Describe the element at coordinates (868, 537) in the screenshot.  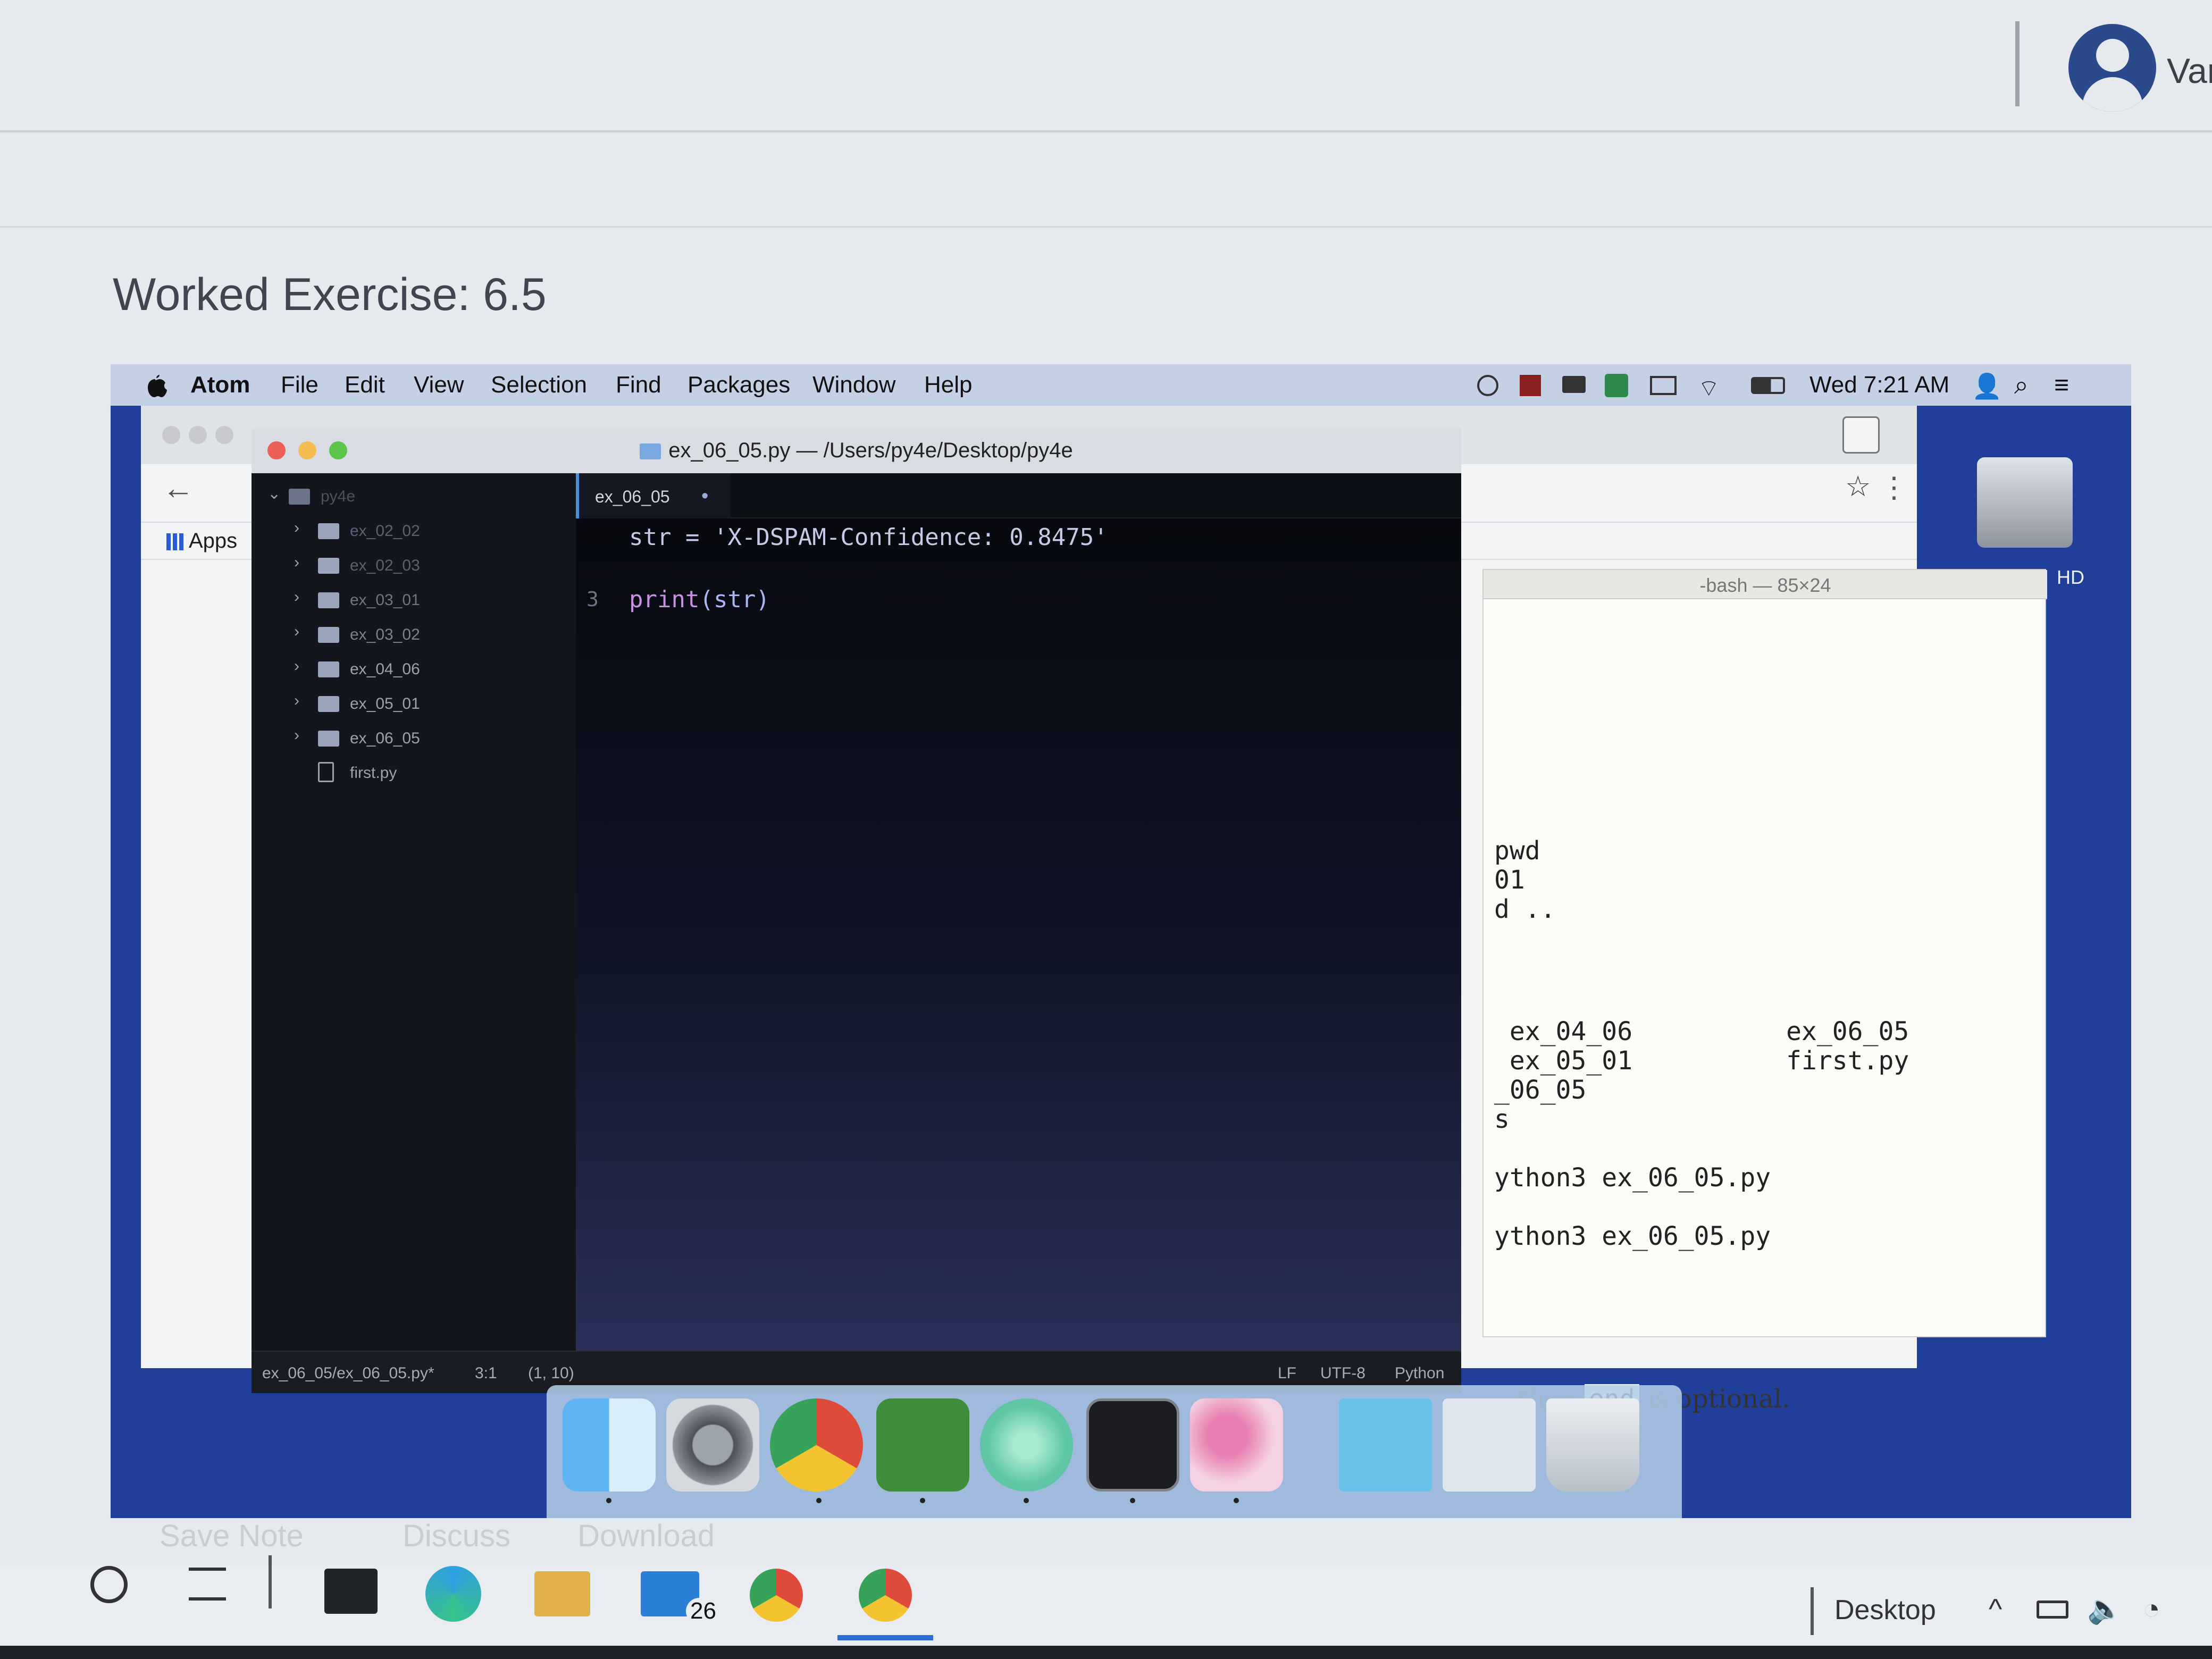
I see `code-line-1: str = 'X-DSPAM-Confidence: 0.8475'` at that location.